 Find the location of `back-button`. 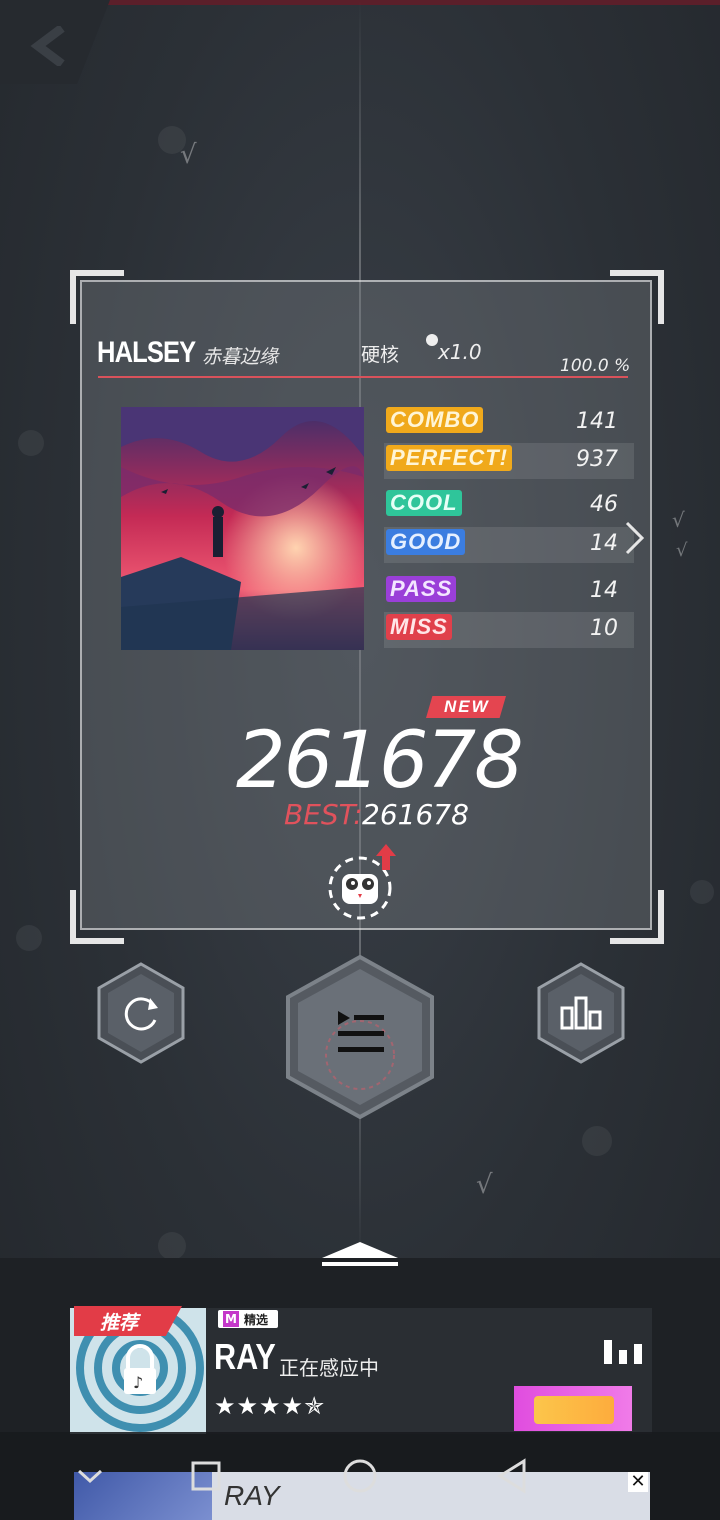

back-button is located at coordinates (55, 42).